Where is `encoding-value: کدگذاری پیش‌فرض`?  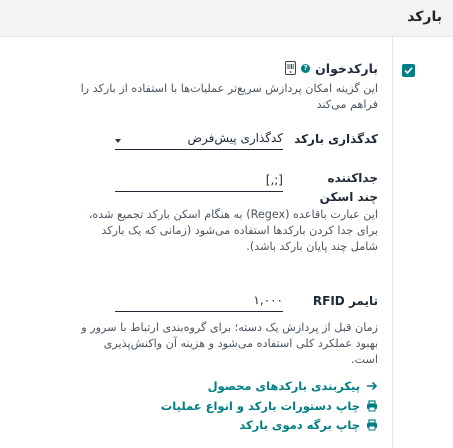
encoding-value: کدگذاری پیش‌فرض is located at coordinates (235, 138).